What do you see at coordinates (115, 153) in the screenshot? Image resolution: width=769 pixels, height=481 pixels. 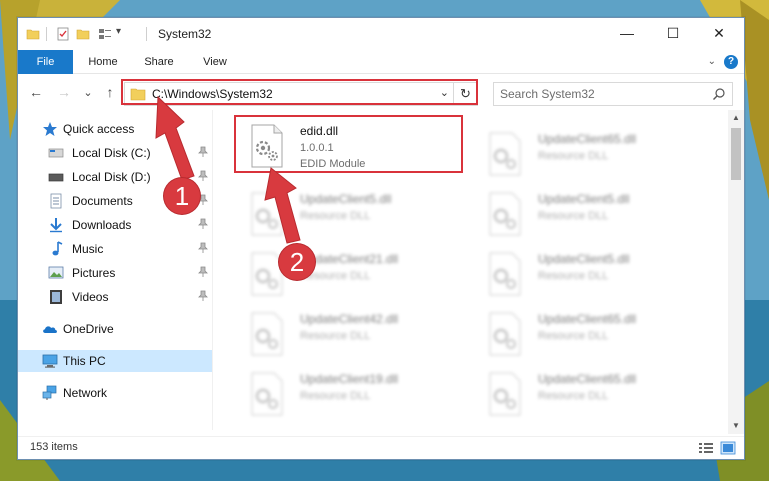 I see `sidebar-item-local-disk-c: Local Disk (C:)` at bounding box center [115, 153].